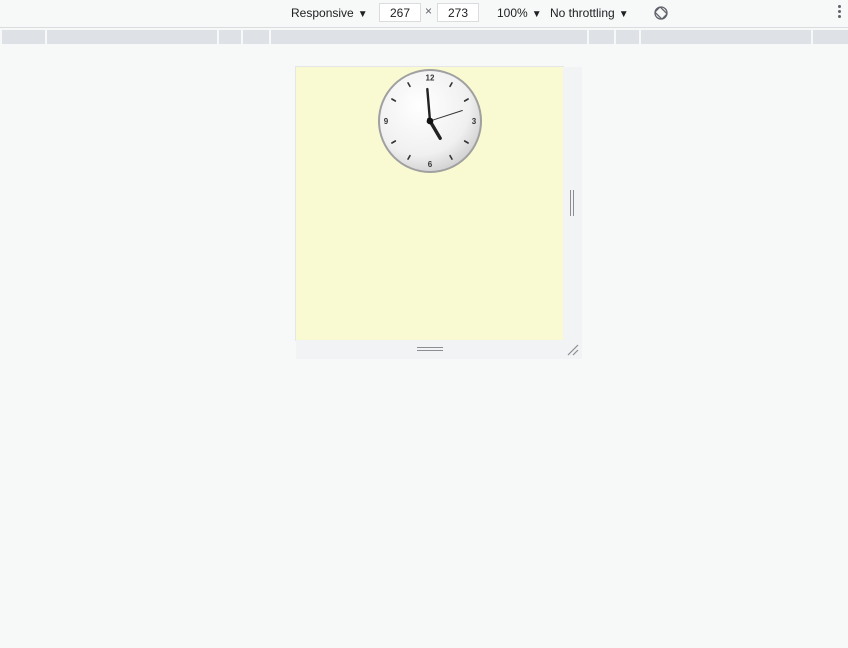 This screenshot has width=848, height=648. I want to click on media-query-bar, so click(425, 37).